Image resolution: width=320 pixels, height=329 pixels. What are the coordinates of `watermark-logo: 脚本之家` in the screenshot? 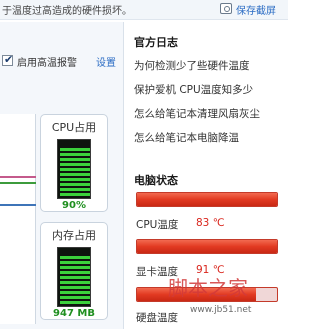 It's located at (208, 288).